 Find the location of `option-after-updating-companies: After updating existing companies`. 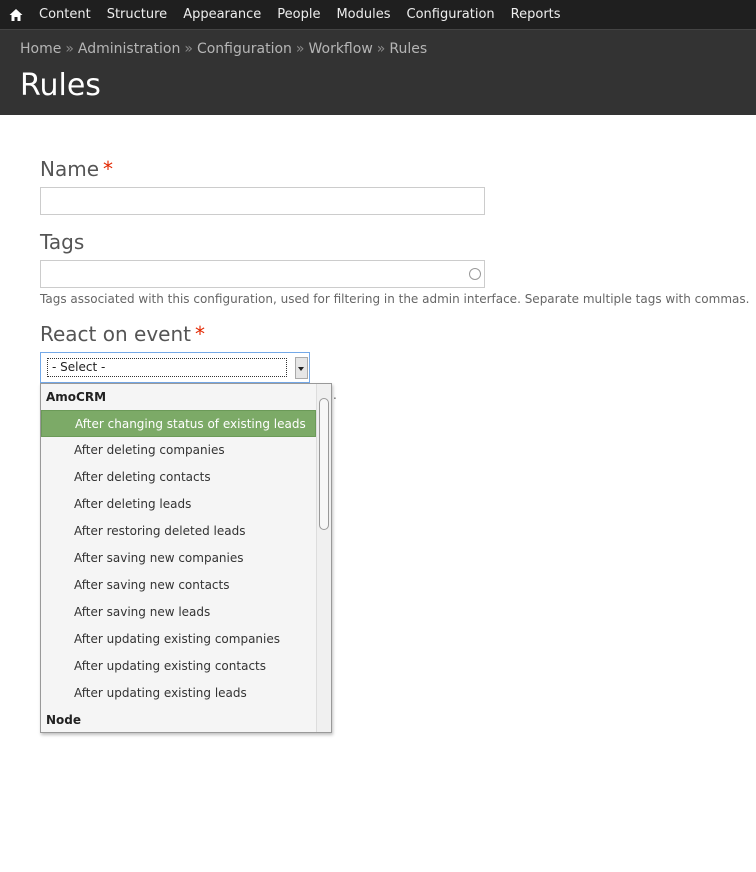

option-after-updating-companies: After updating existing companies is located at coordinates (186, 639).